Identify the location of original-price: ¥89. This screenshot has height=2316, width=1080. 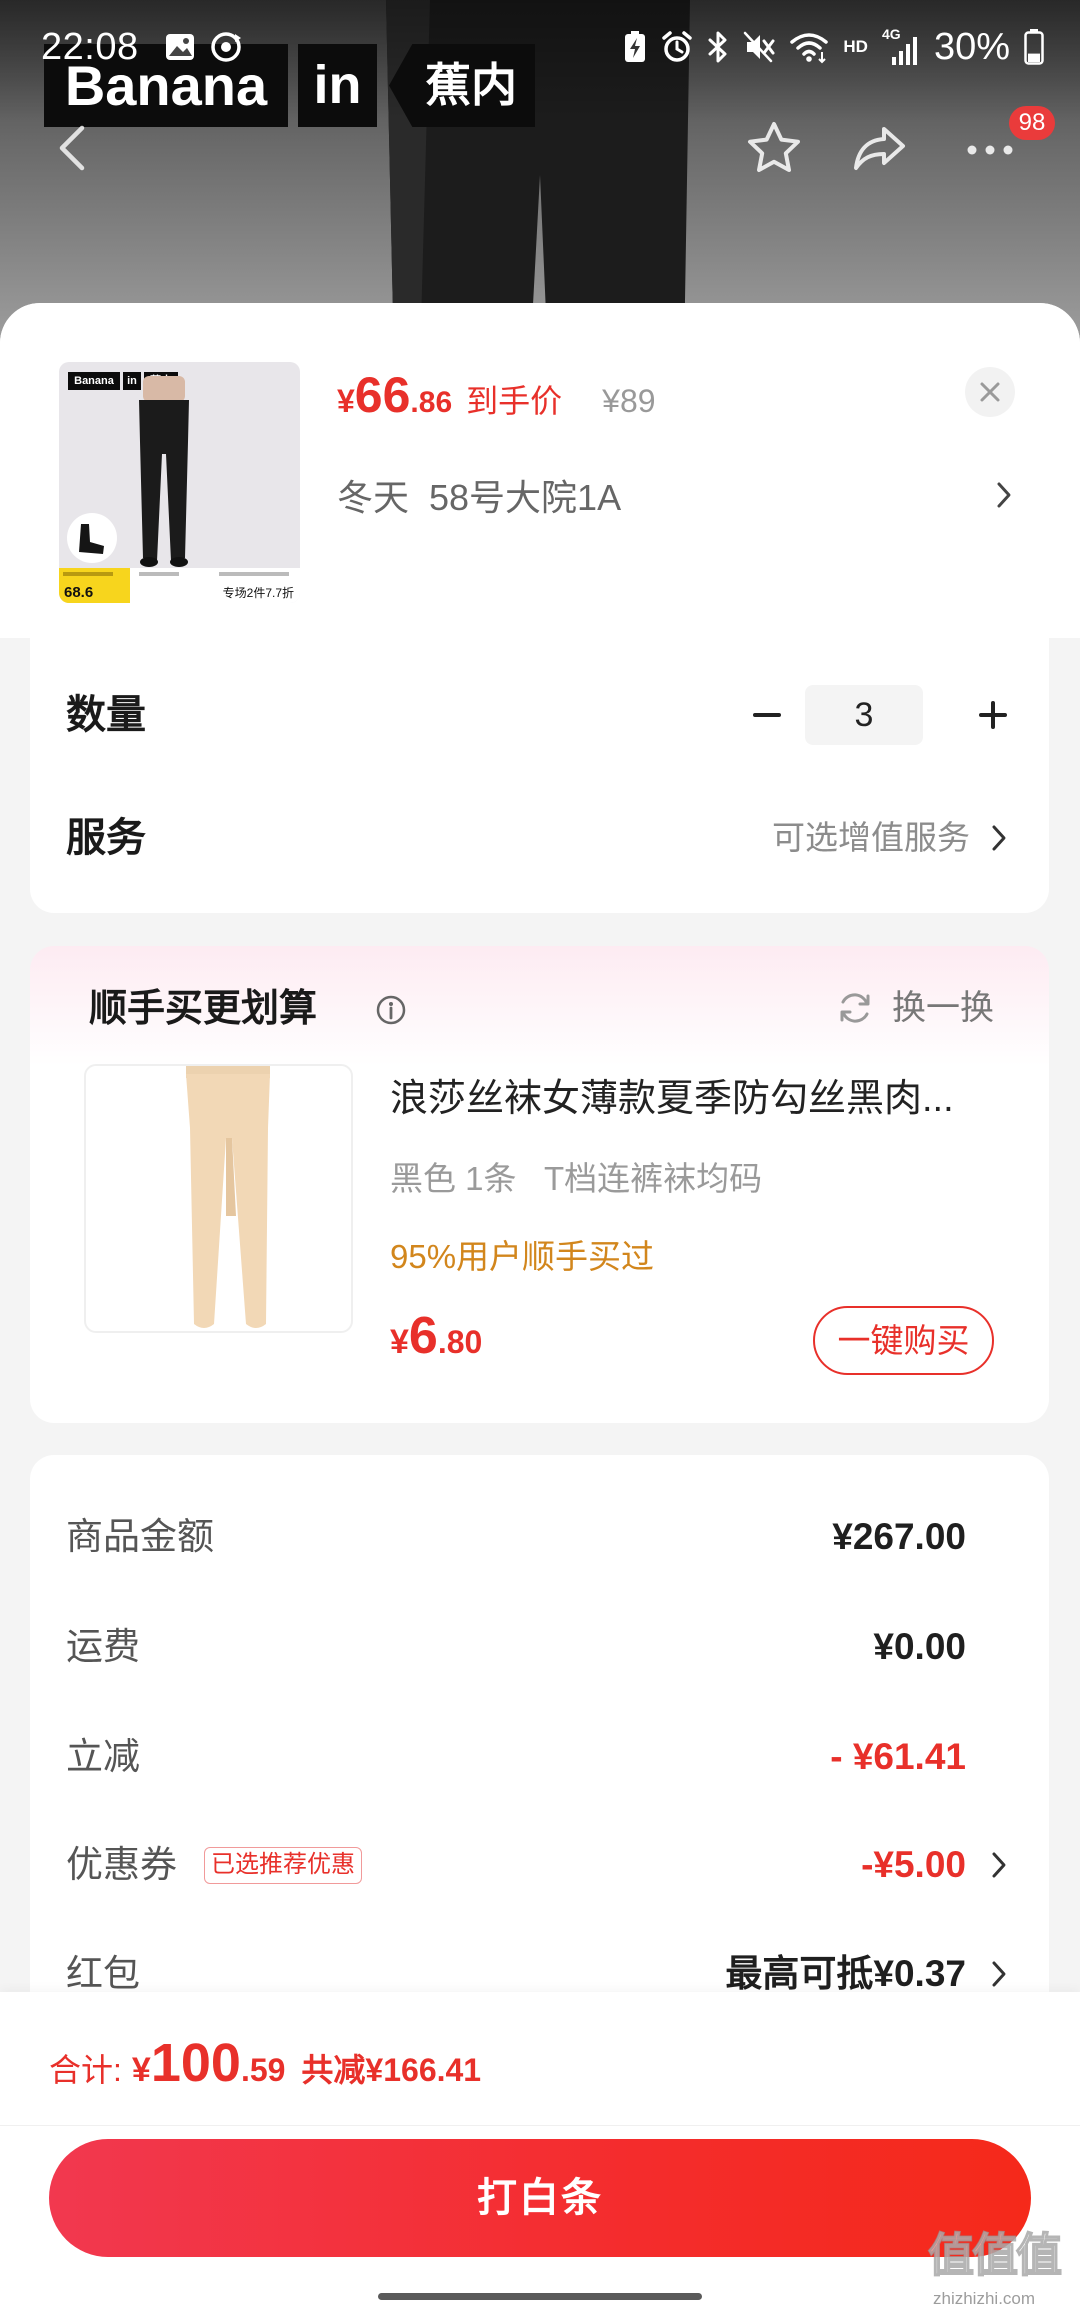
(629, 401).